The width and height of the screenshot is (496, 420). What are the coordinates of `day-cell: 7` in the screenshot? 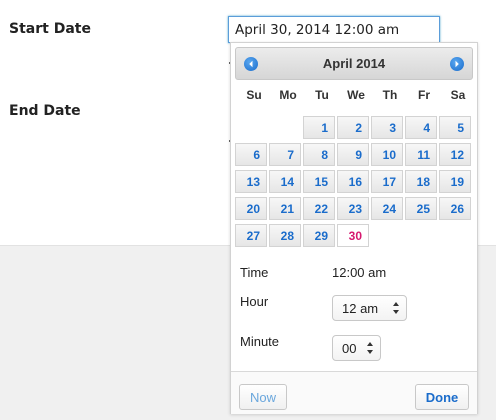 It's located at (285, 154).